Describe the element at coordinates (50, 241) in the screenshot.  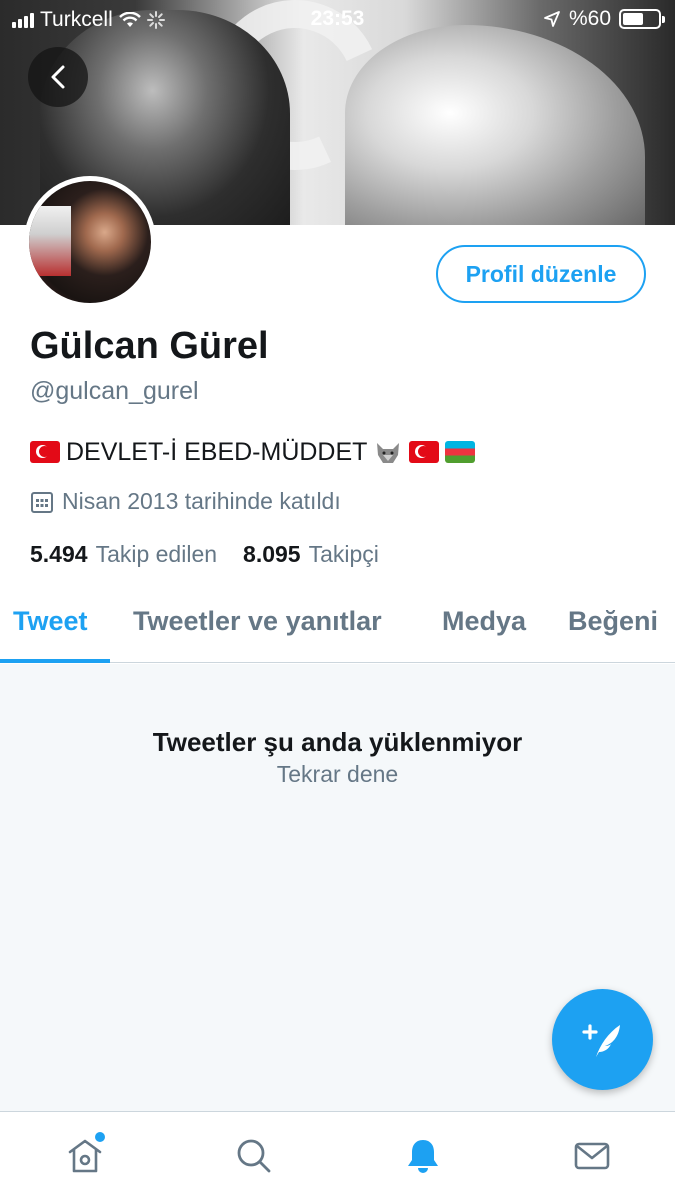
I see `avatar-background-poster` at that location.